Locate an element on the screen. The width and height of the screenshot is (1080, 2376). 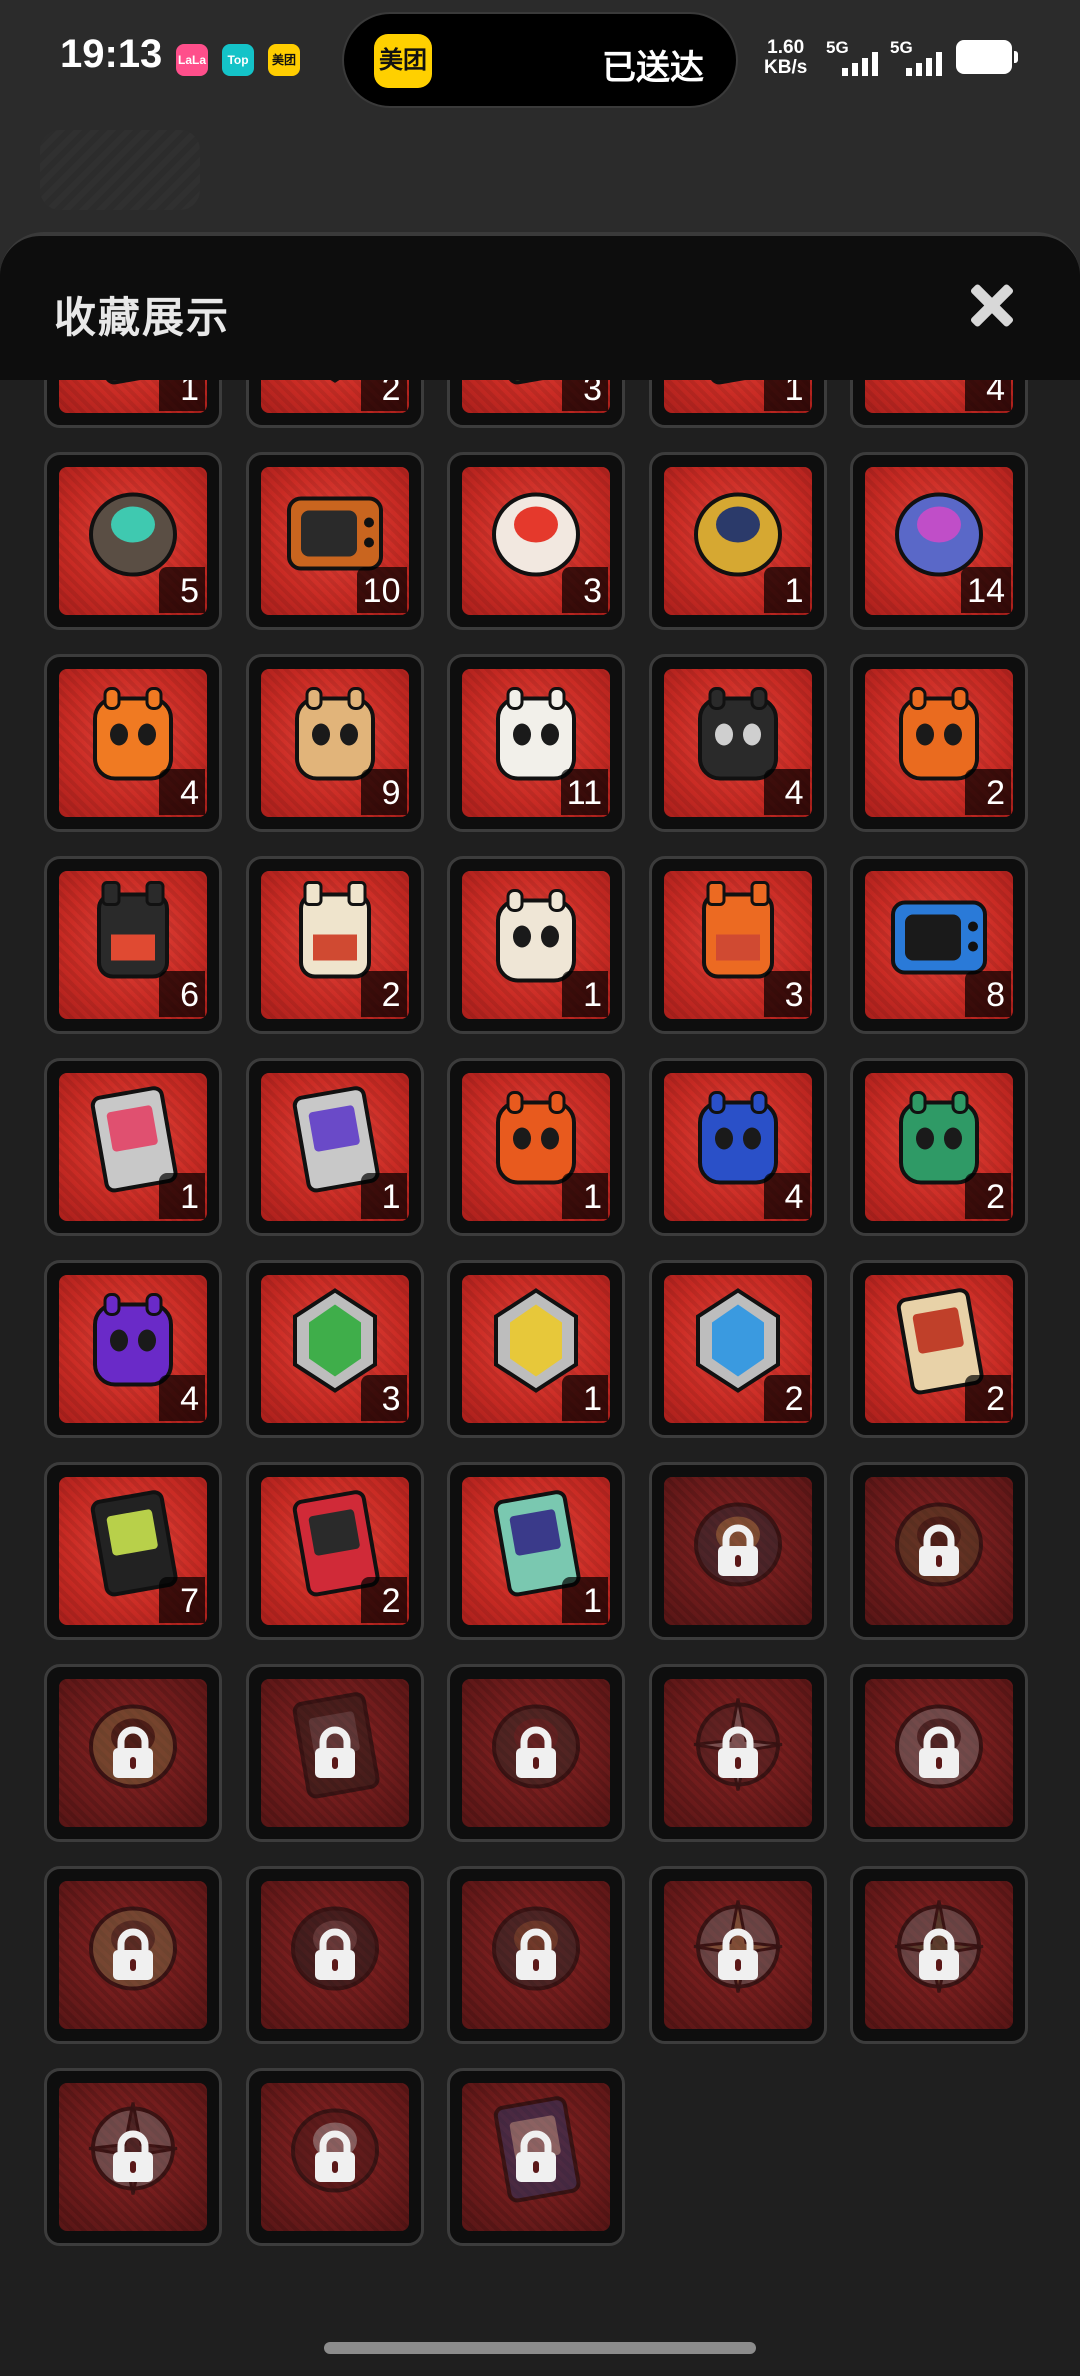
notification-pill: 美团 已送达 is located at coordinates (540, 60).